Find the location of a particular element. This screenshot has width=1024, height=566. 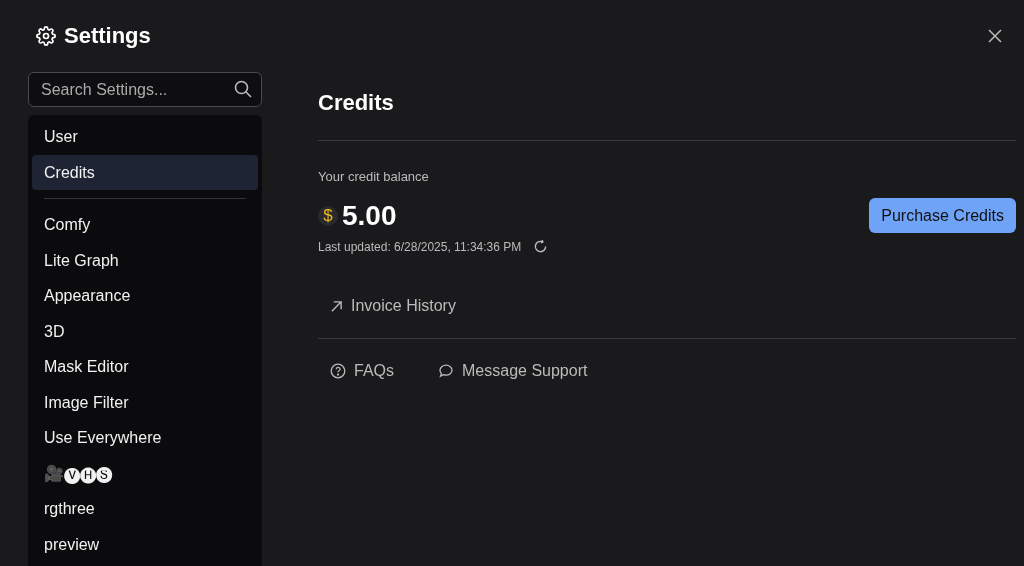

sidebar-item: Lite Graph is located at coordinates (145, 260).